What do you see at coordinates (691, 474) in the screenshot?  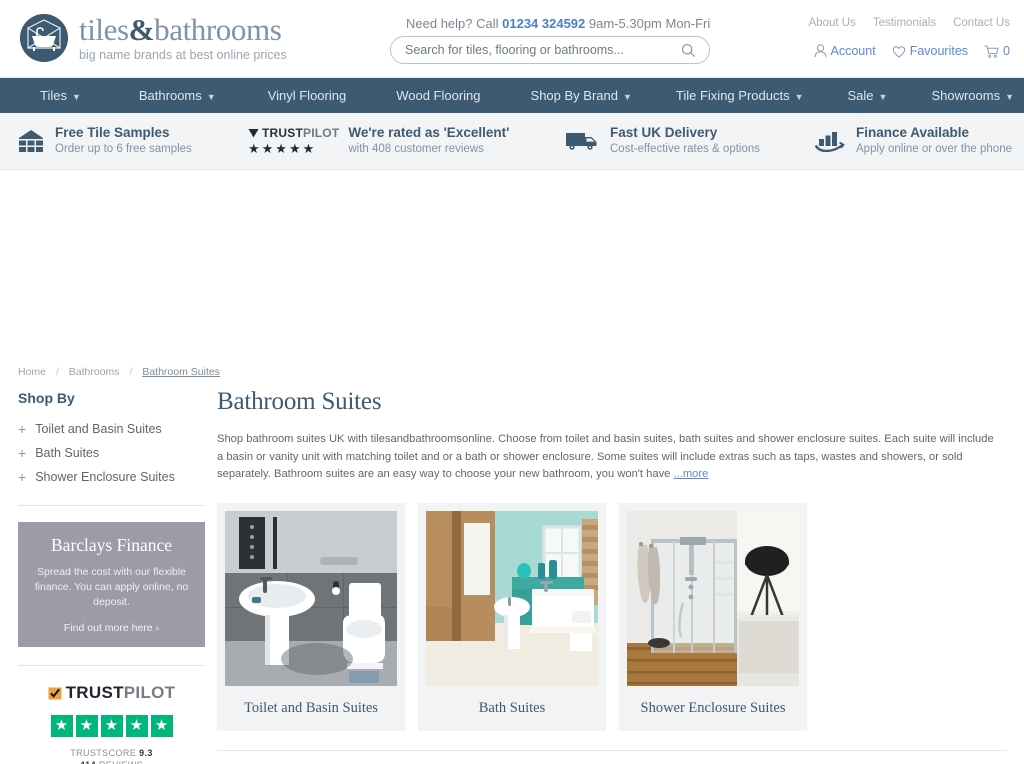 I see `read-more-link: ...more` at bounding box center [691, 474].